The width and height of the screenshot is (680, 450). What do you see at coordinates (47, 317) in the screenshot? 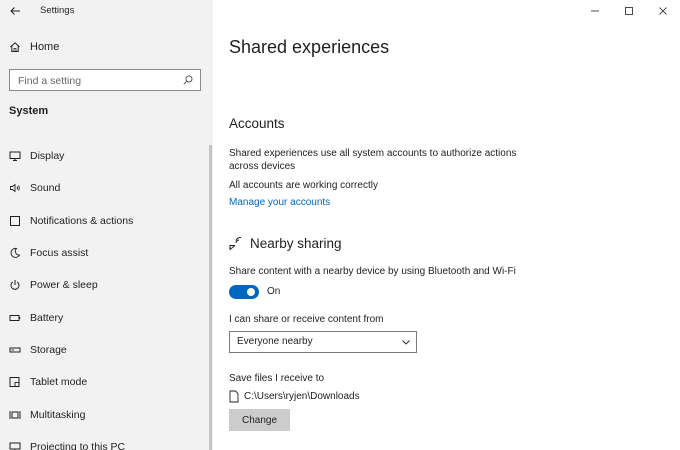
I see `sidebar-item-label: Battery` at bounding box center [47, 317].